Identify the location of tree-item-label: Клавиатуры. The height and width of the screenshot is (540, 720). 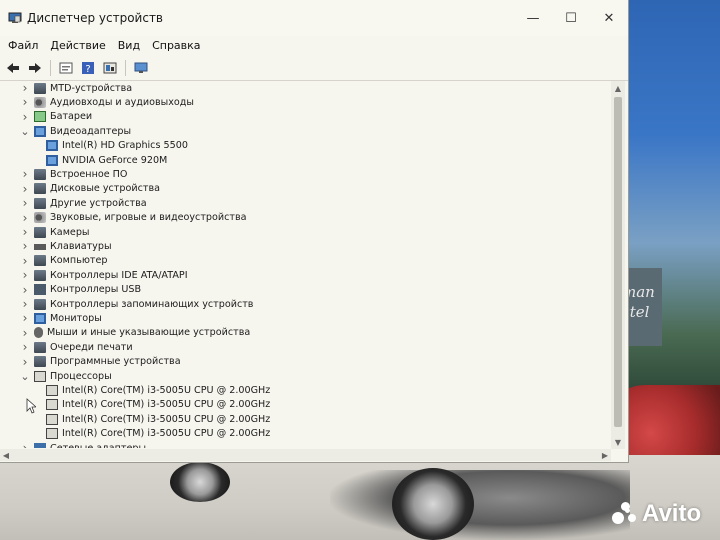
(81, 246).